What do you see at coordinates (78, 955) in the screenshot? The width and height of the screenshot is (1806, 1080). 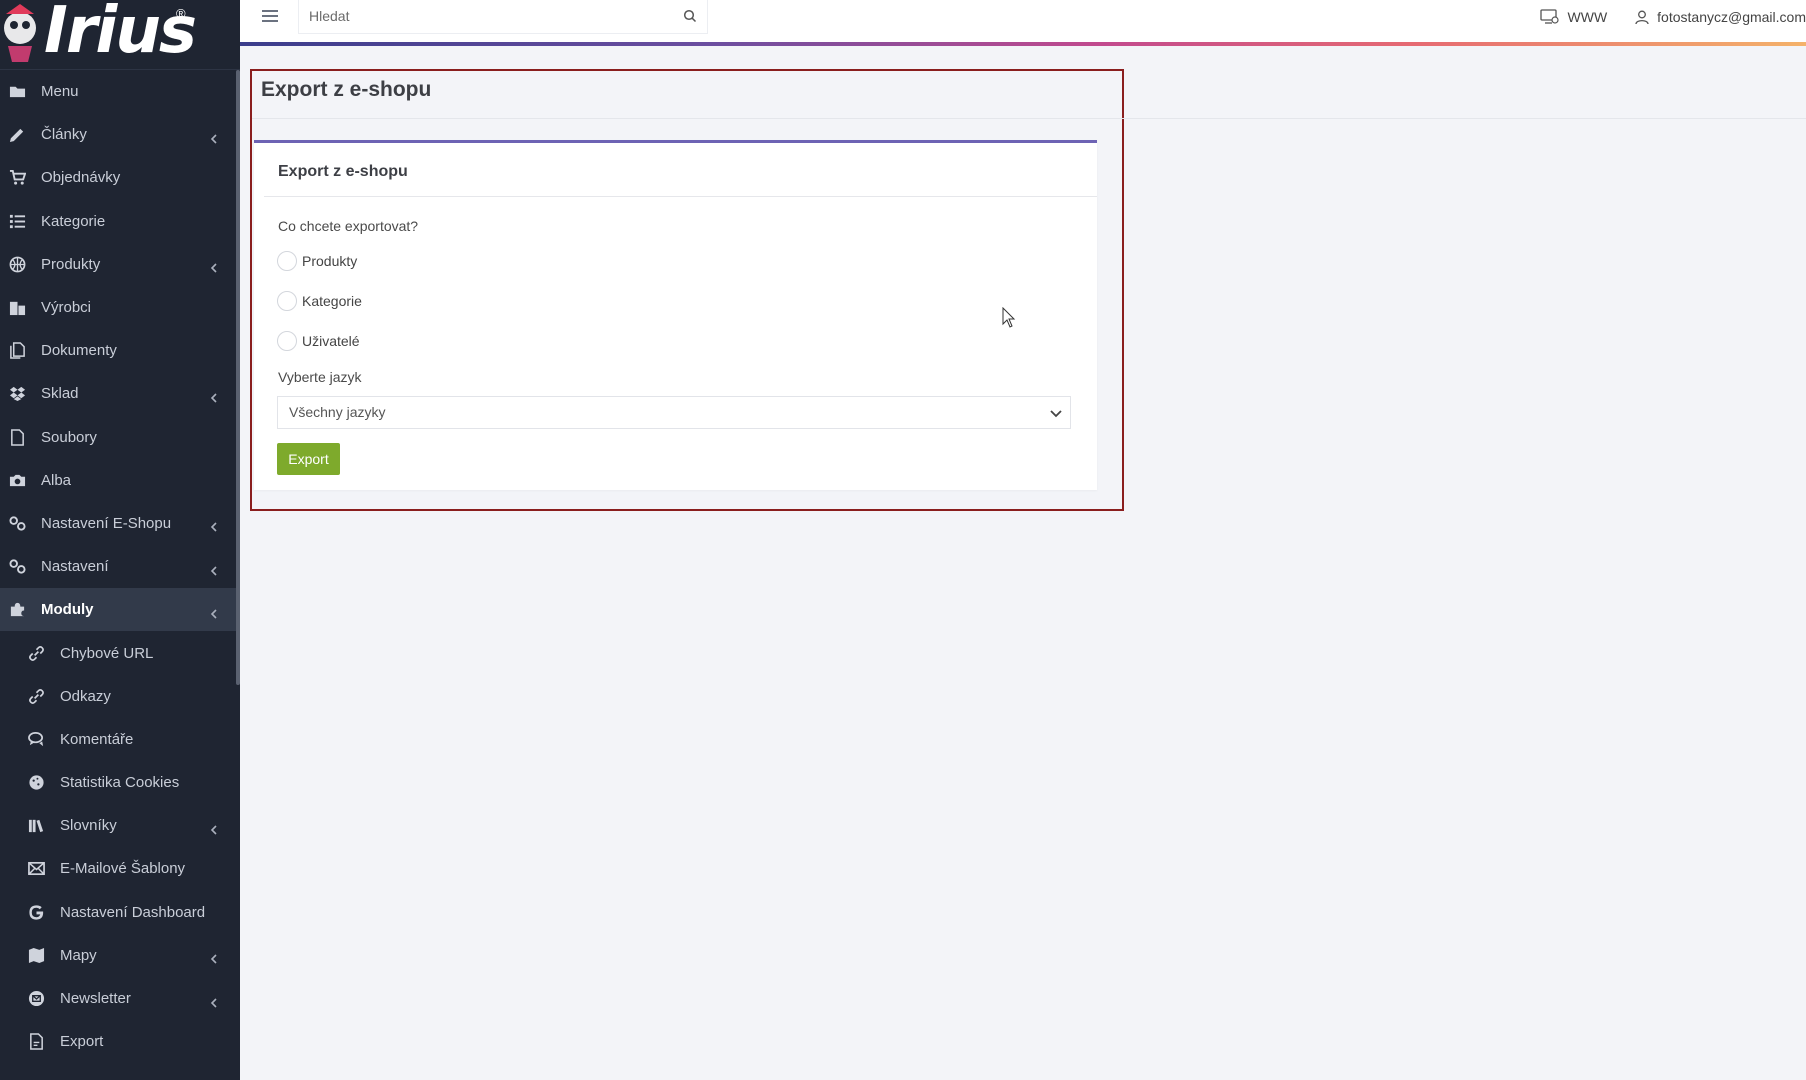 I see `sidebar-item-label: Mapy` at bounding box center [78, 955].